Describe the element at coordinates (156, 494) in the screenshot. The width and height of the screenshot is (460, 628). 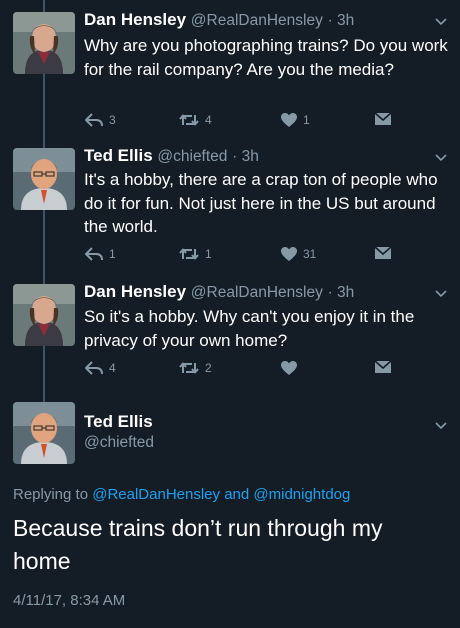
I see `mention-link: @RealDanHensley` at that location.